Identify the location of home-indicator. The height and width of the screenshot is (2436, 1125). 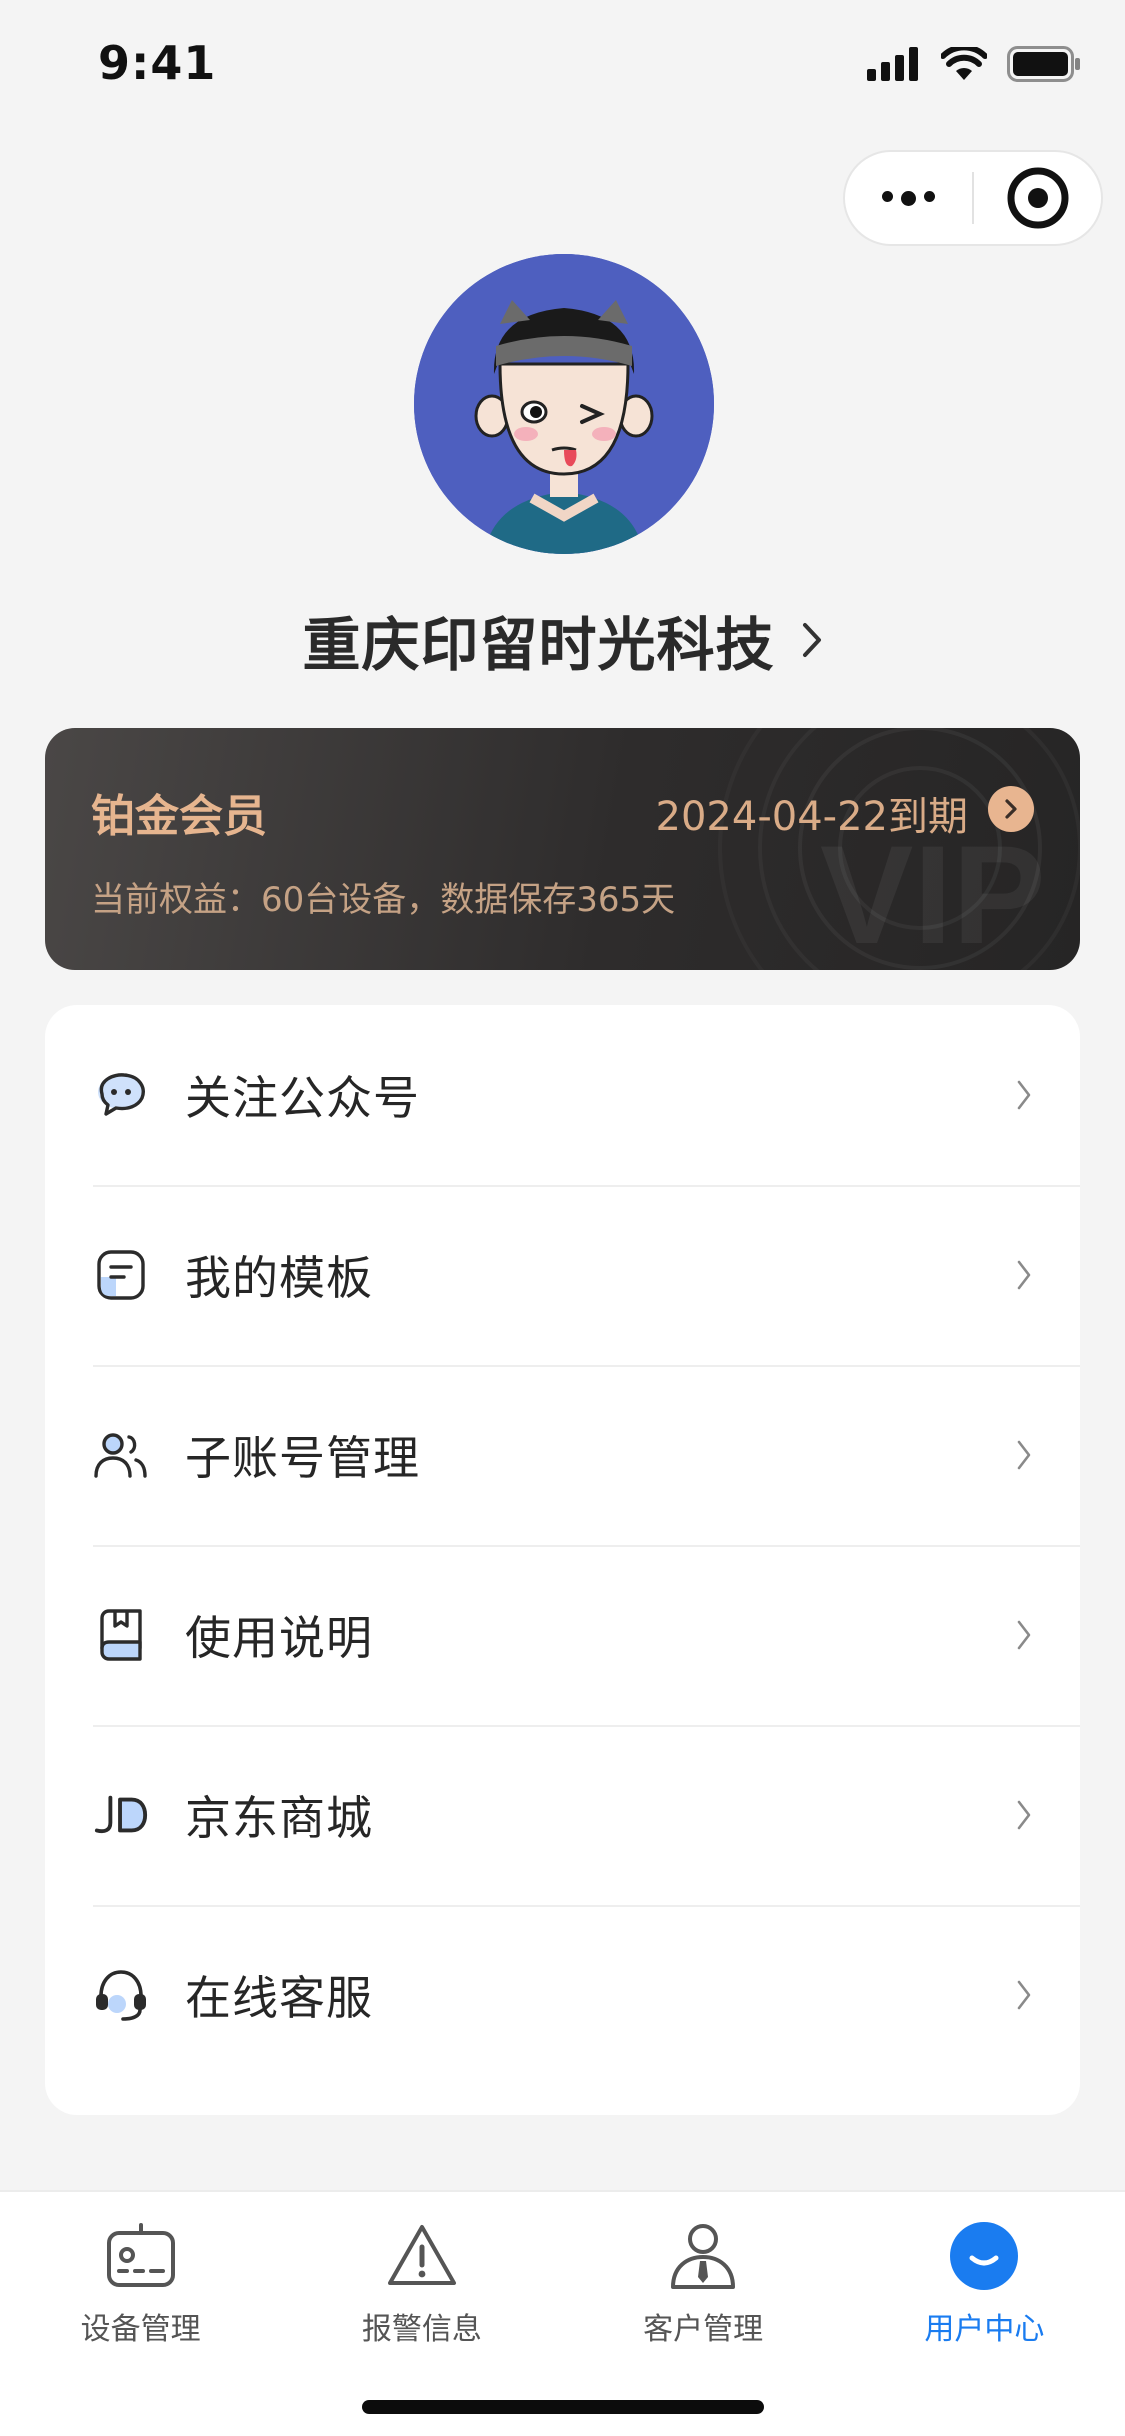
(563, 2407).